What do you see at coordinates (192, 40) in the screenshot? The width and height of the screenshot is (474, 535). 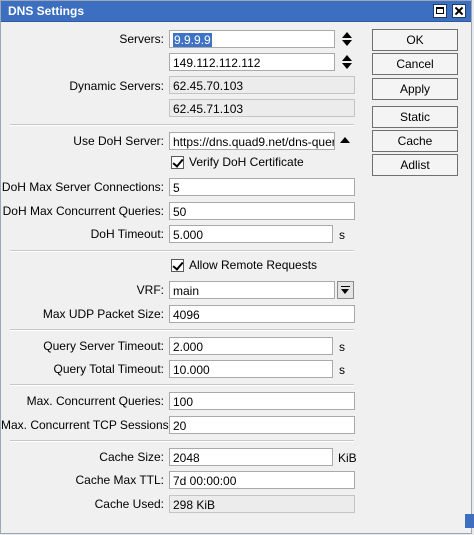 I see `server-1-value: 9.9.9.9` at bounding box center [192, 40].